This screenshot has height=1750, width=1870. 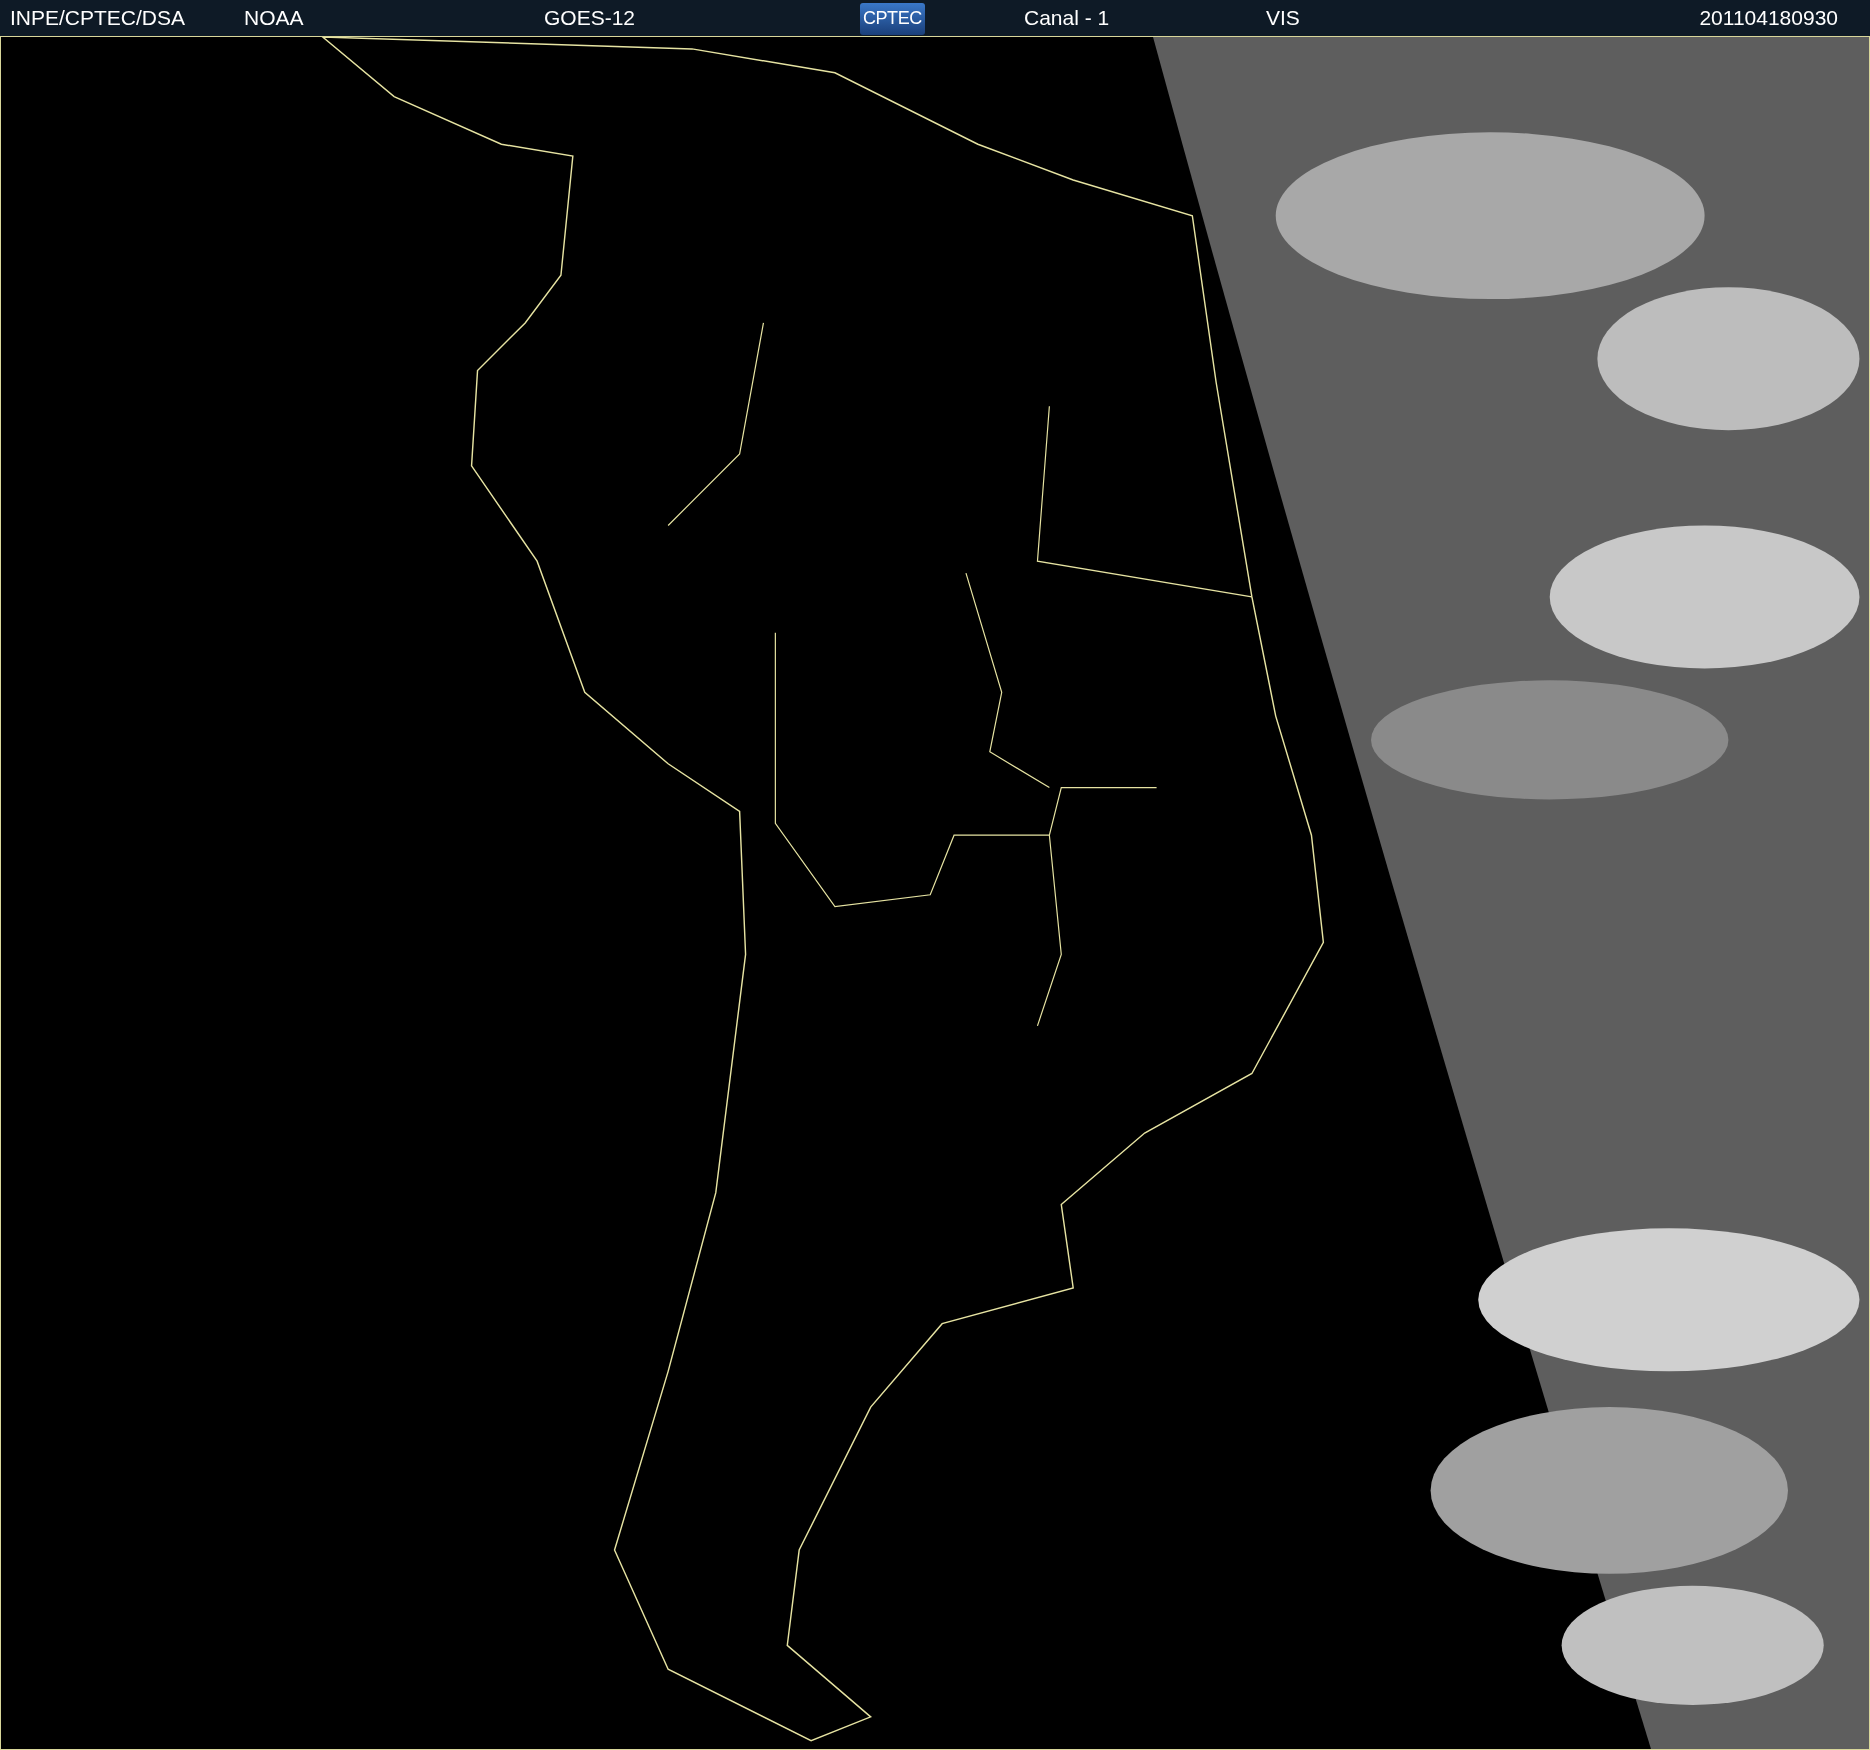 I want to click on agency-label: INPE/CPTEC/DSA, so click(x=98, y=18).